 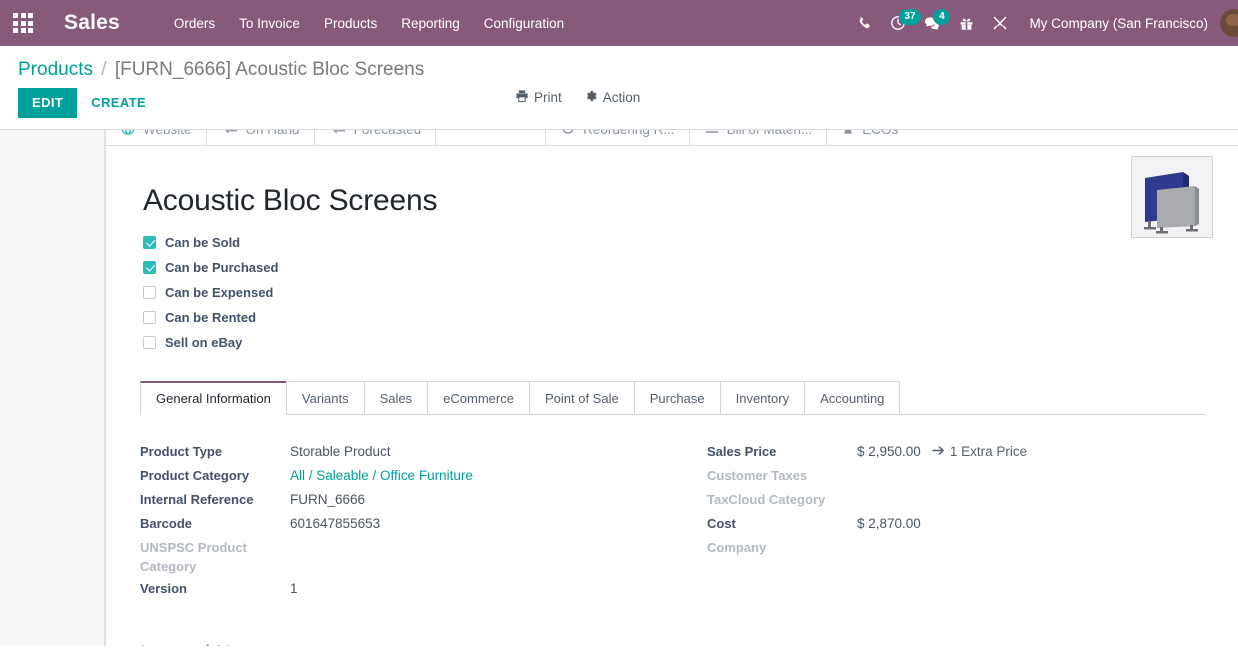 I want to click on checkbox-row-can-be-sold: Can be Sold, so click(x=674, y=242).